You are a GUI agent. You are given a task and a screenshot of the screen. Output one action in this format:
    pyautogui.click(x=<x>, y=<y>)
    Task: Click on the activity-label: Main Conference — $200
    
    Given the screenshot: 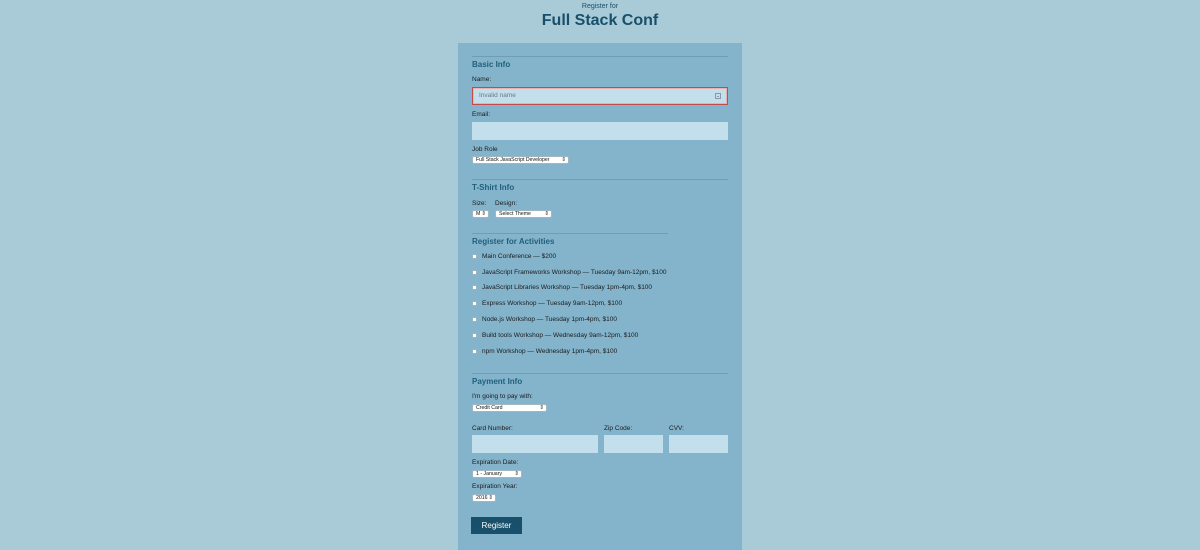 What is the action you would take?
    pyautogui.click(x=519, y=256)
    